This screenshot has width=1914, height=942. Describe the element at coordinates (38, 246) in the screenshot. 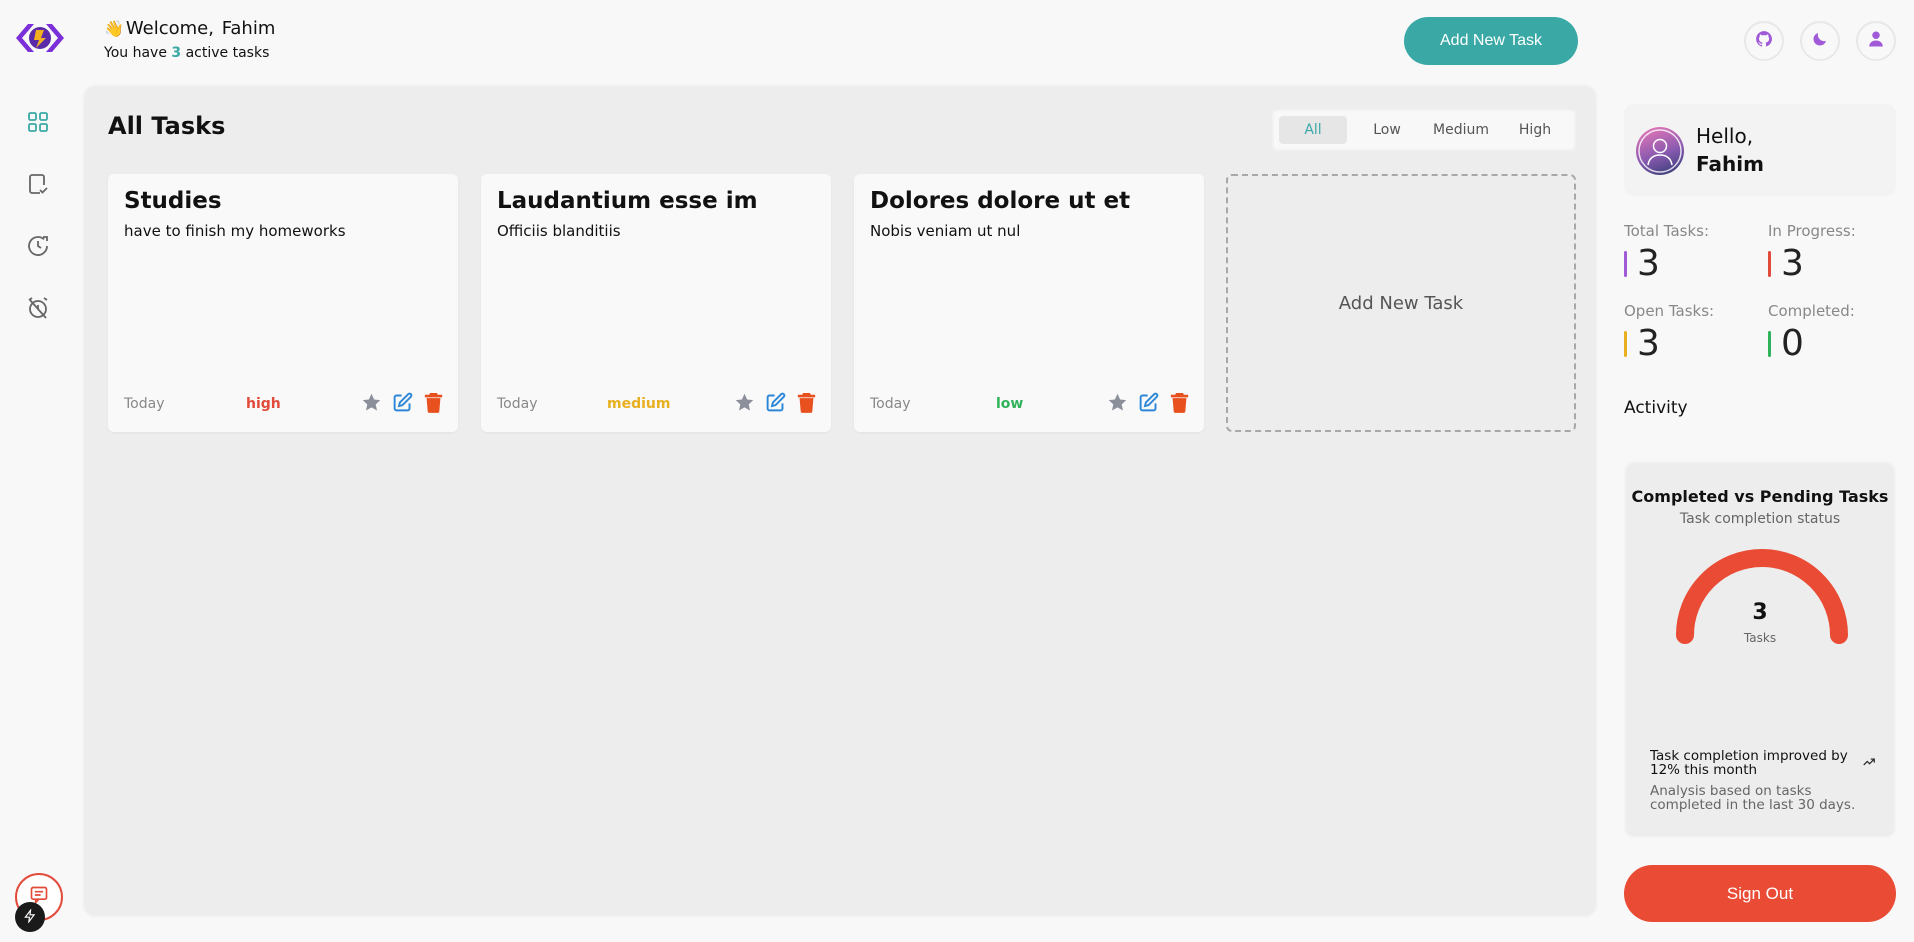

I see `pending-clock-icon` at that location.